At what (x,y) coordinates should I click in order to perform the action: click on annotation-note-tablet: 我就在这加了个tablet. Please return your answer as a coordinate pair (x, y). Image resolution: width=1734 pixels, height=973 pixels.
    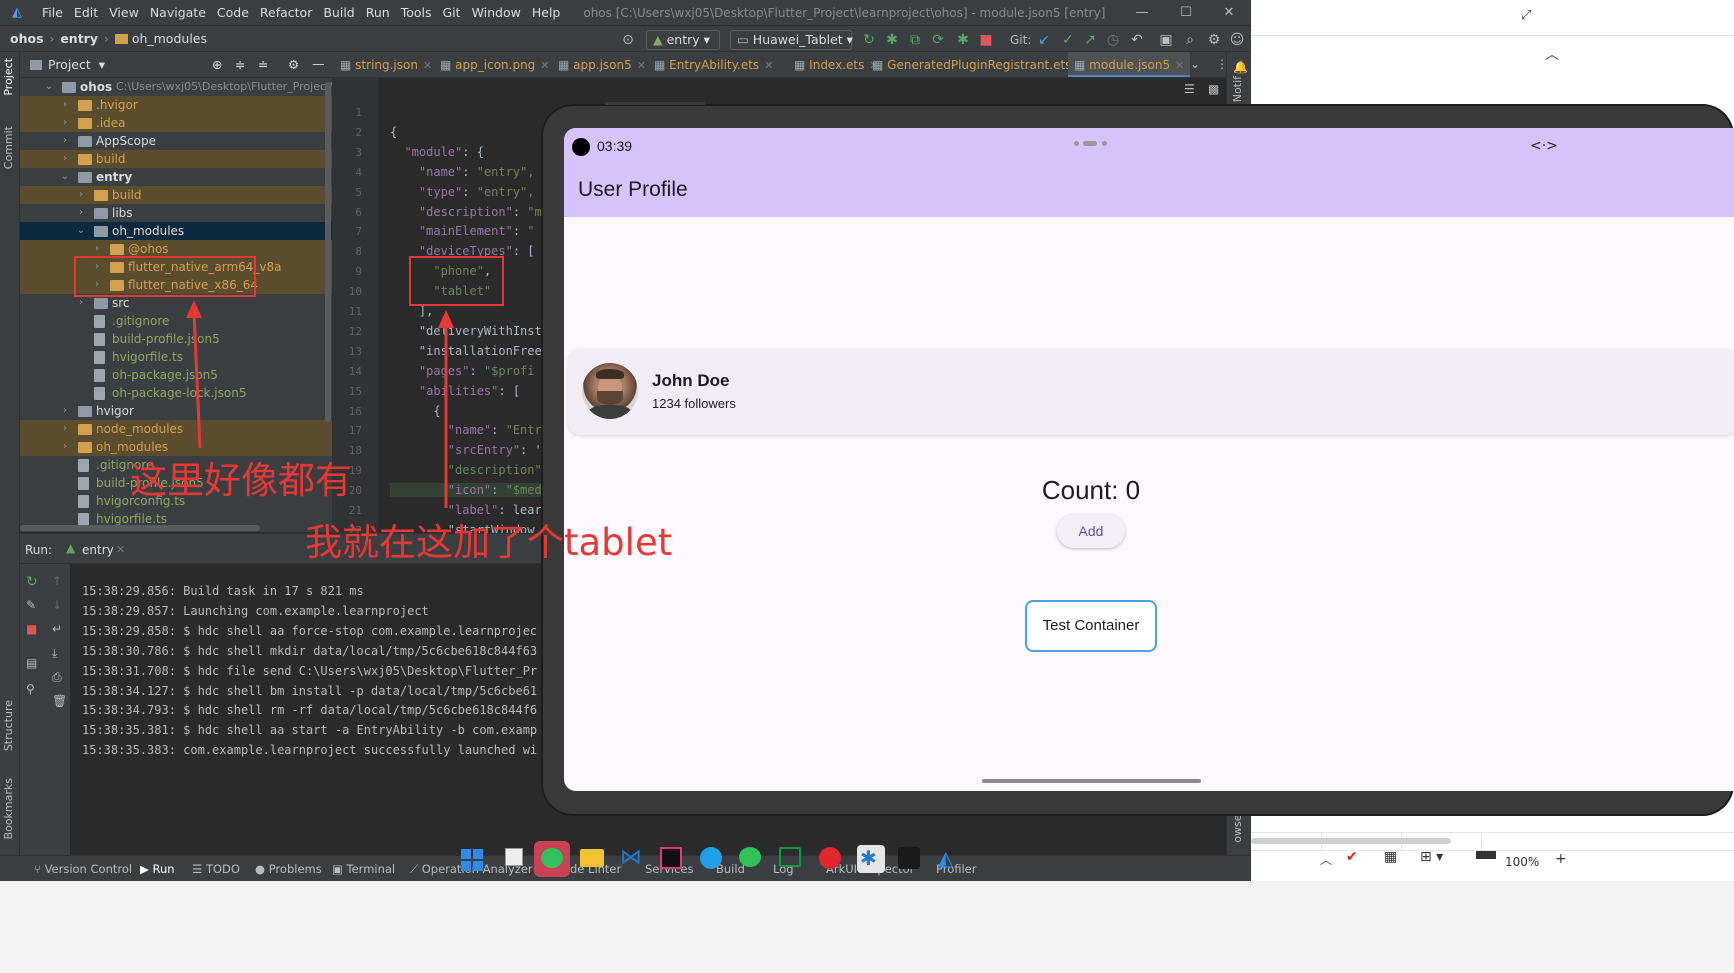
    Looking at the image, I should click on (489, 542).